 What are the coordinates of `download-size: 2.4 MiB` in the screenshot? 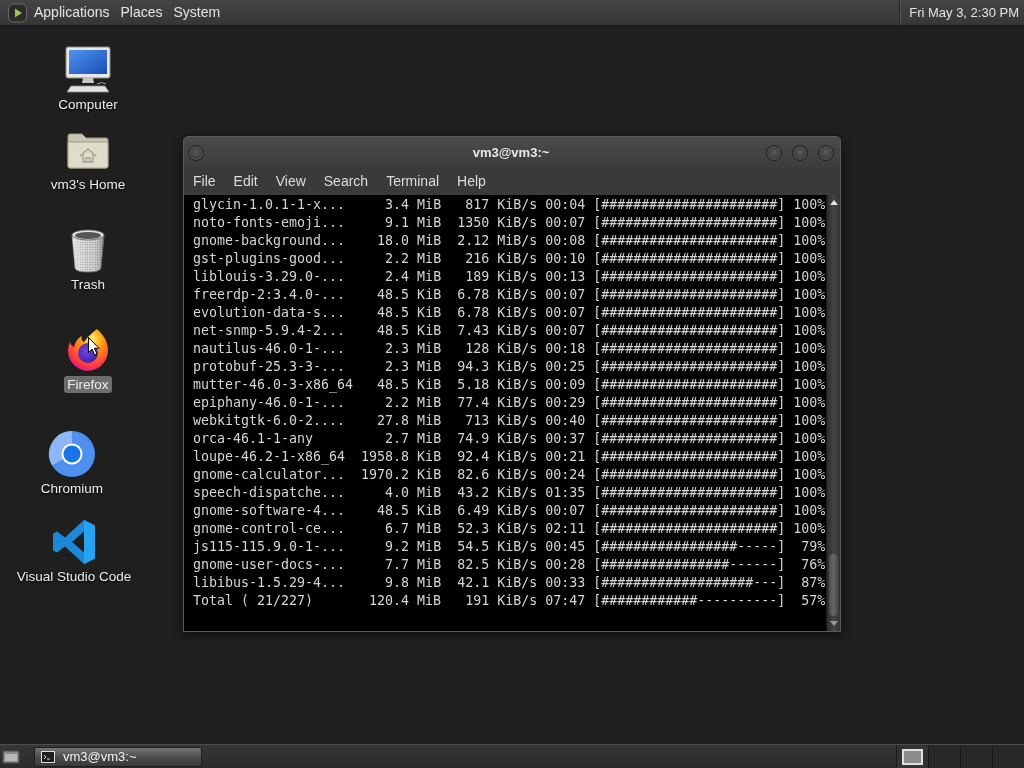 It's located at (413, 277).